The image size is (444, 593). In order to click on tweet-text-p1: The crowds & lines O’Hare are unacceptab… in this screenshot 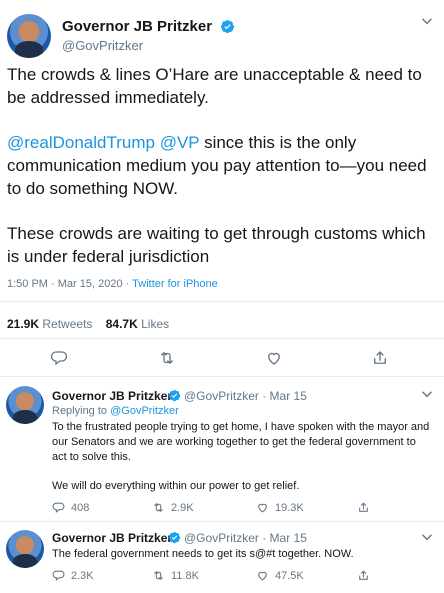, I will do `click(214, 86)`.